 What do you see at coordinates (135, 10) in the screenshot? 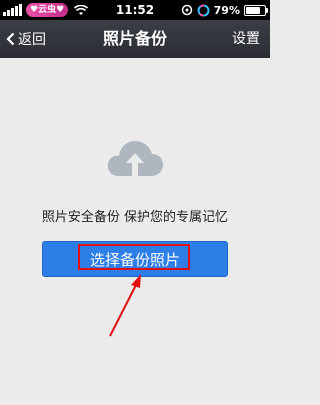
I see `status-bar: ♥云虫♥ 11:52 79%` at bounding box center [135, 10].